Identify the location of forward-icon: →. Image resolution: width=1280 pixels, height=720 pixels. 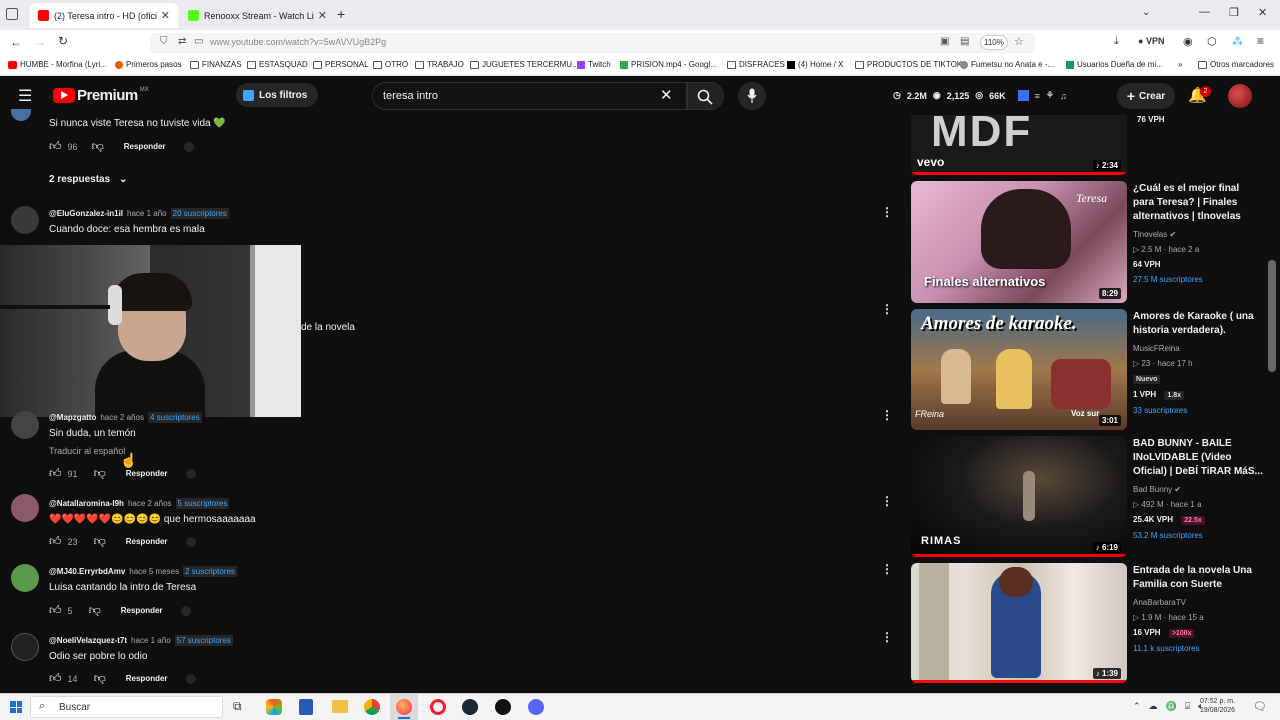
(40, 42).